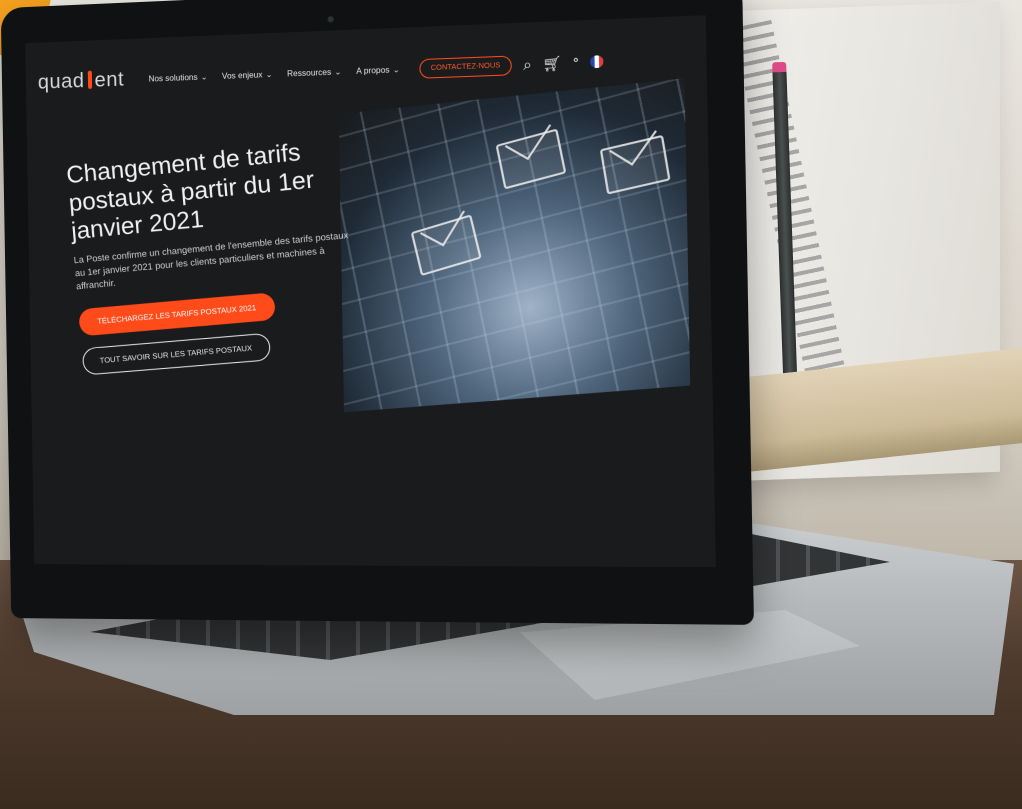  I want to click on user-icon: ᐤ, so click(576, 62).